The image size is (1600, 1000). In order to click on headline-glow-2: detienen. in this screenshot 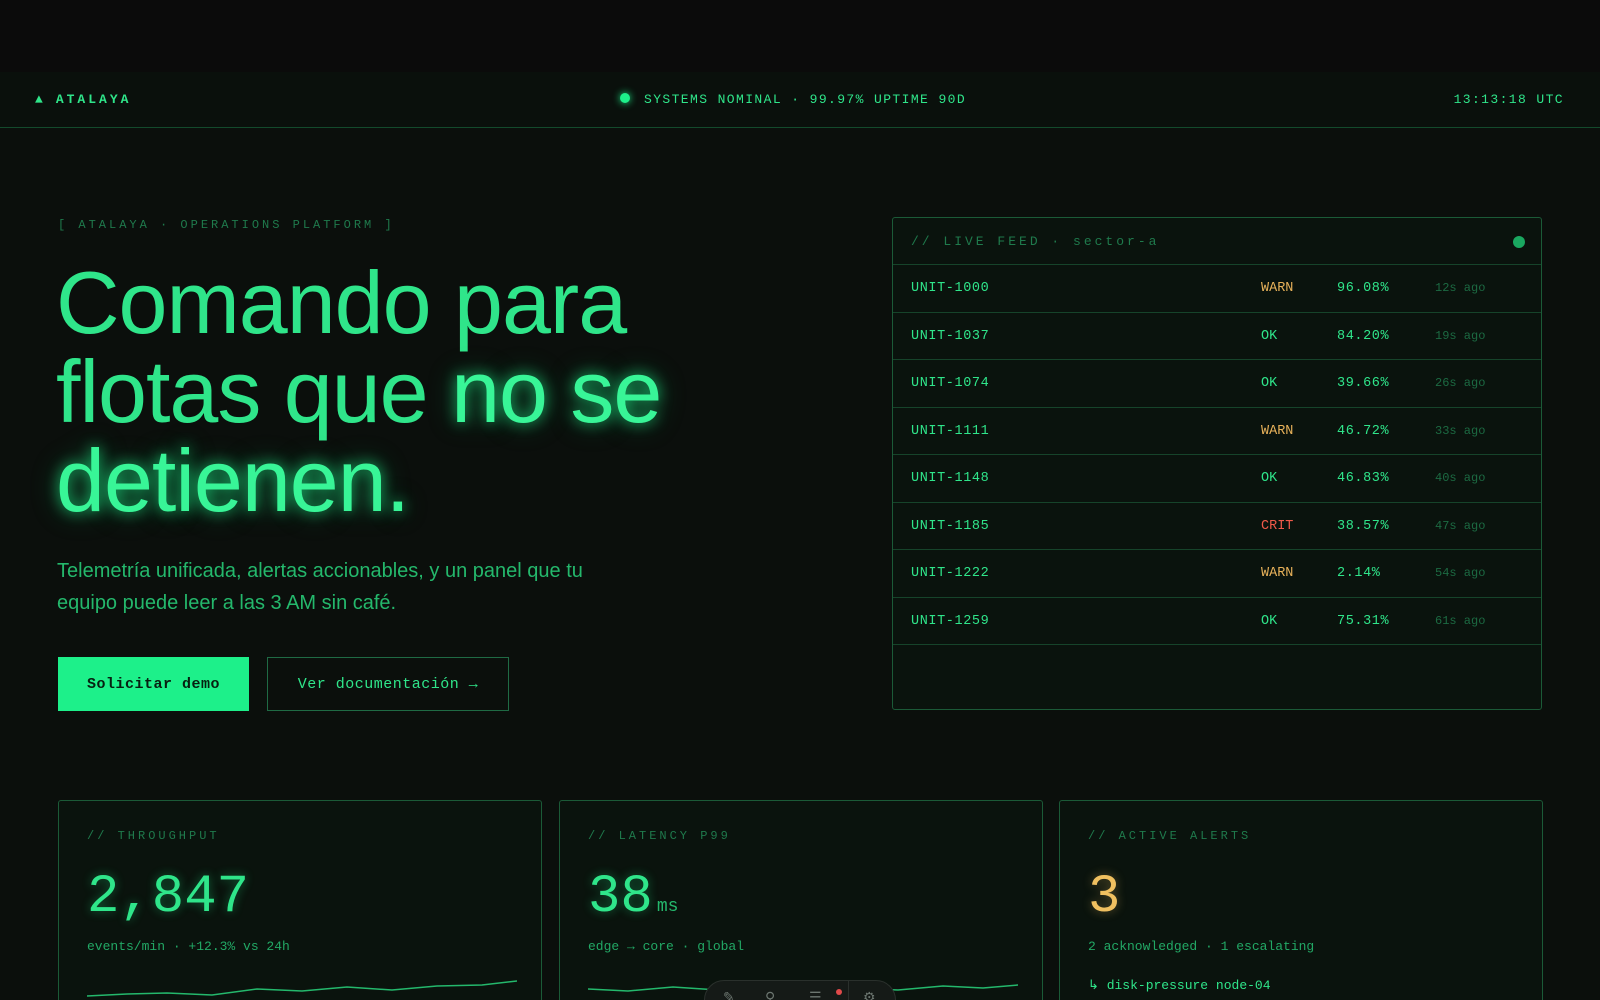, I will do `click(233, 480)`.